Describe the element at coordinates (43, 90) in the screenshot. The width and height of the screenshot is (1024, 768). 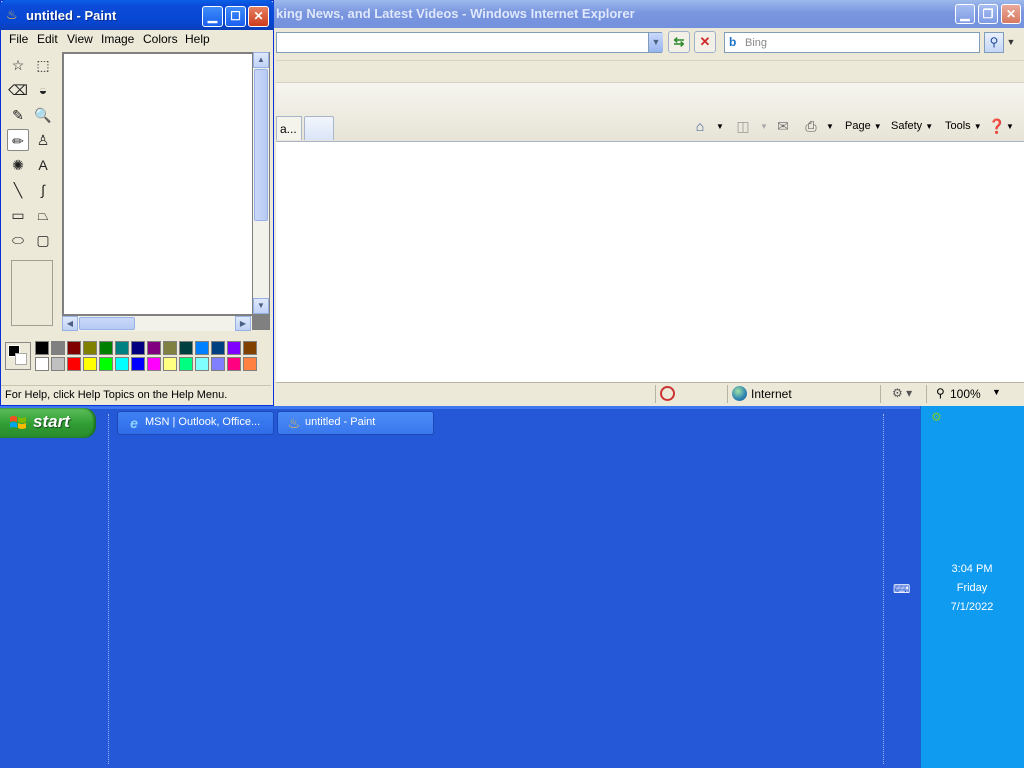
I see `tool-fill-with-color-icon: ◒` at that location.